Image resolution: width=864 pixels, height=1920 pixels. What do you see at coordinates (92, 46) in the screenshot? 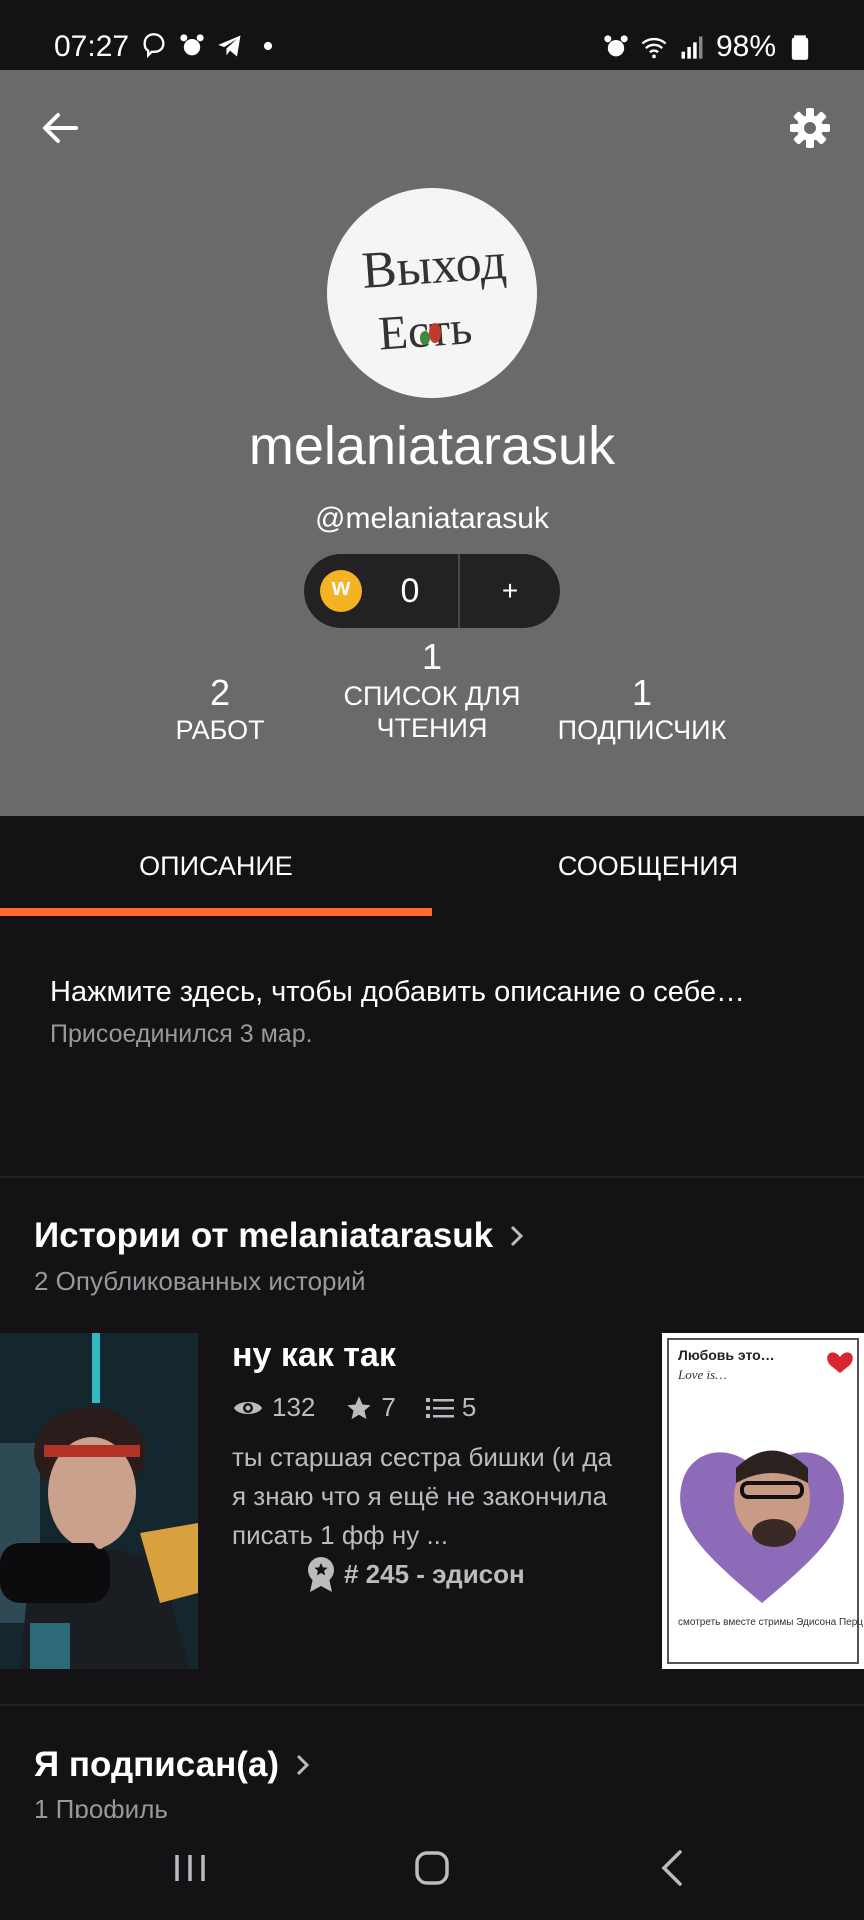
I see `status-time: 07:27` at bounding box center [92, 46].